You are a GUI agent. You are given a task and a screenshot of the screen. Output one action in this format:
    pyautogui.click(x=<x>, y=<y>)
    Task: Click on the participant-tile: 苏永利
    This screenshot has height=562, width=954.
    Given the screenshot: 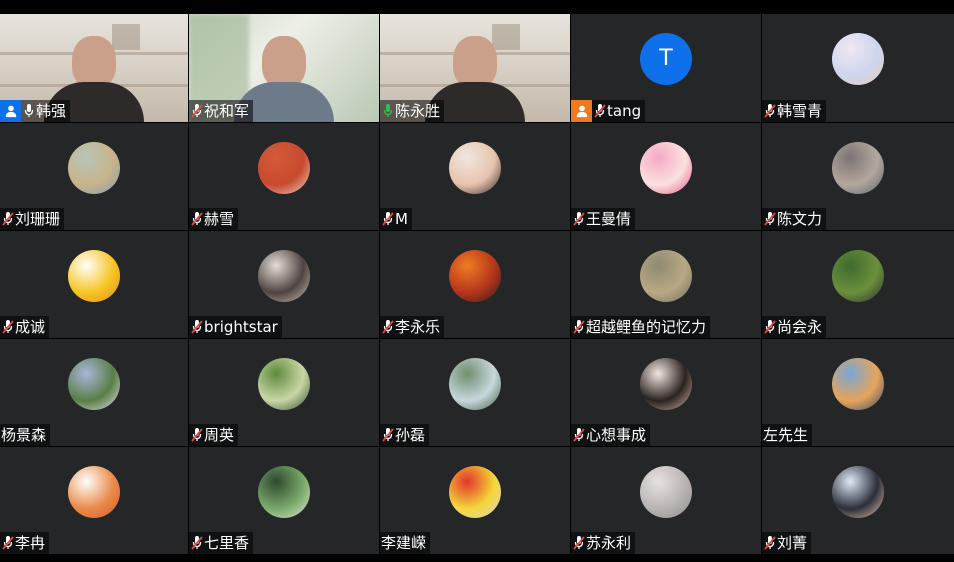 What is the action you would take?
    pyautogui.click(x=666, y=500)
    